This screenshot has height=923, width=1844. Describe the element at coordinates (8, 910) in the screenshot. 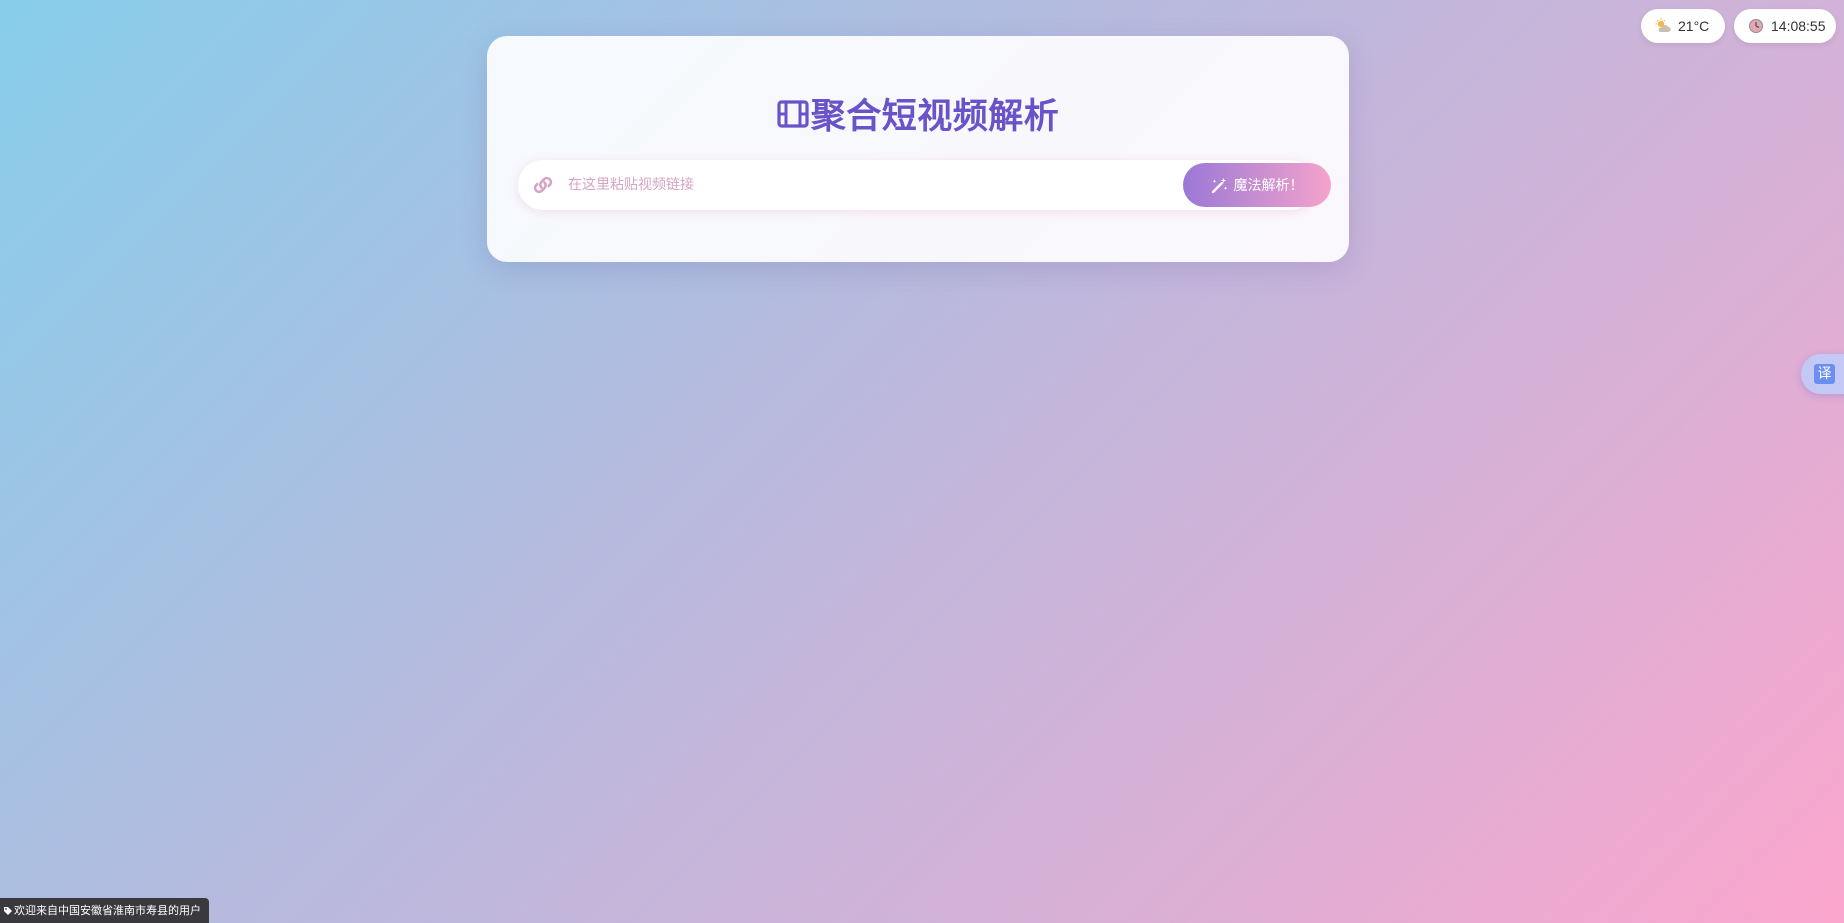

I see `tag-icon` at that location.